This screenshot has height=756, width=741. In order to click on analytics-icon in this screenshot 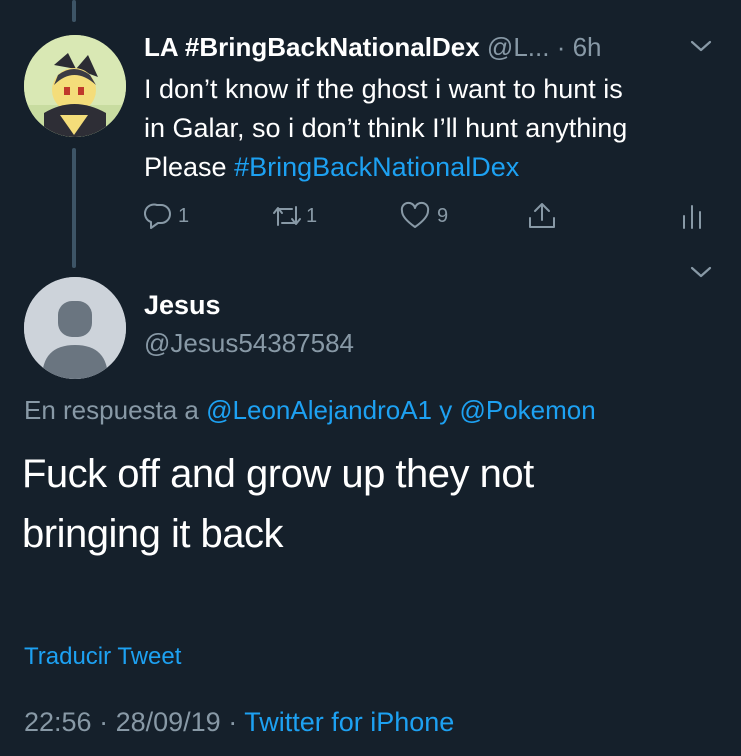, I will do `click(692, 216)`.